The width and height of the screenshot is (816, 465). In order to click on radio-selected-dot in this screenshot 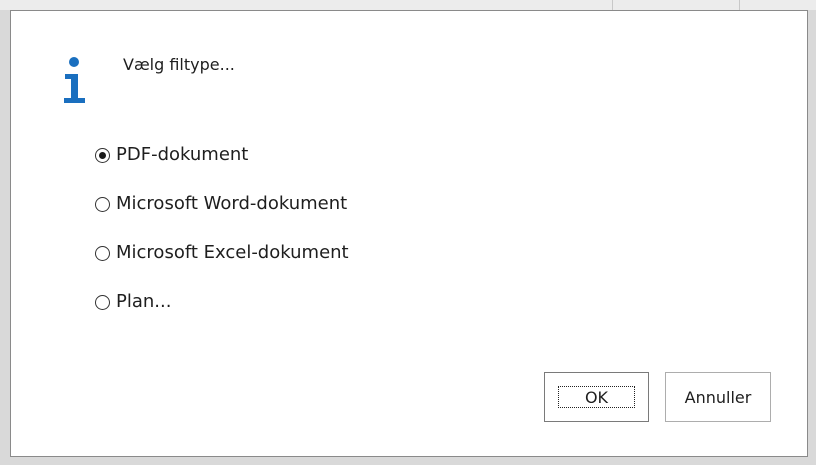, I will do `click(102, 155)`.